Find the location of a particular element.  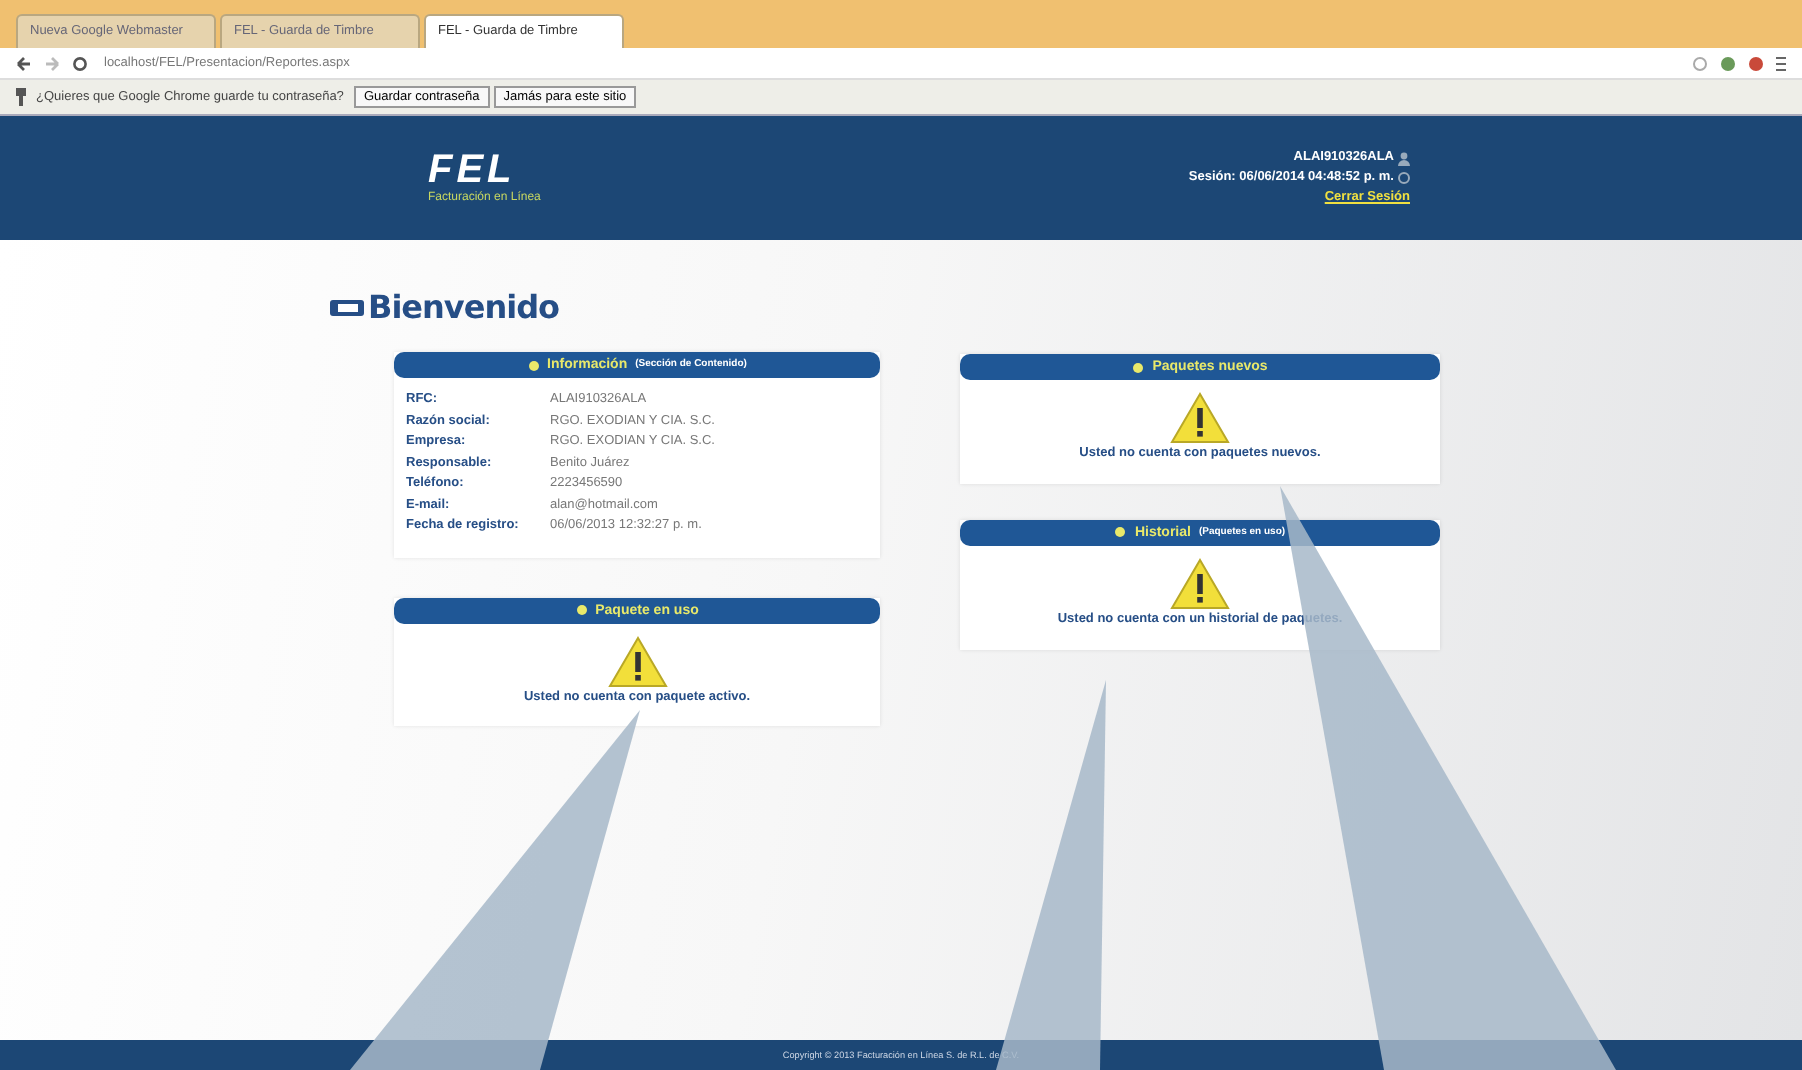

page-title: Bienvenido is located at coordinates (464, 308).